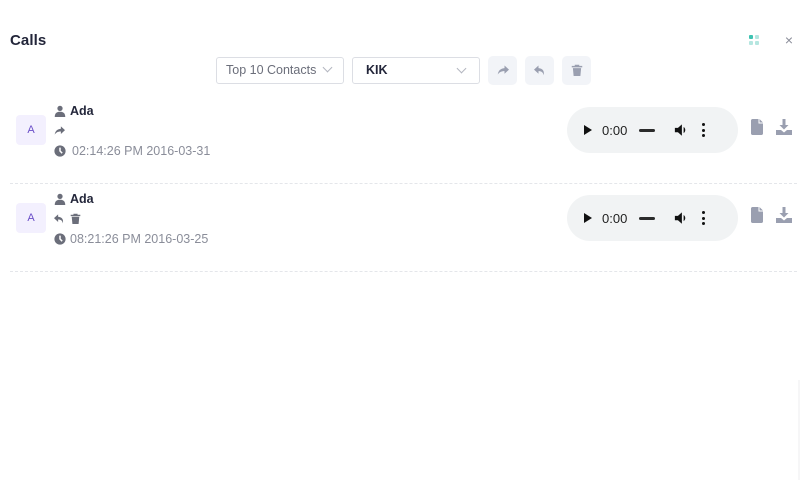  I want to click on close-icon: ×, so click(789, 40).